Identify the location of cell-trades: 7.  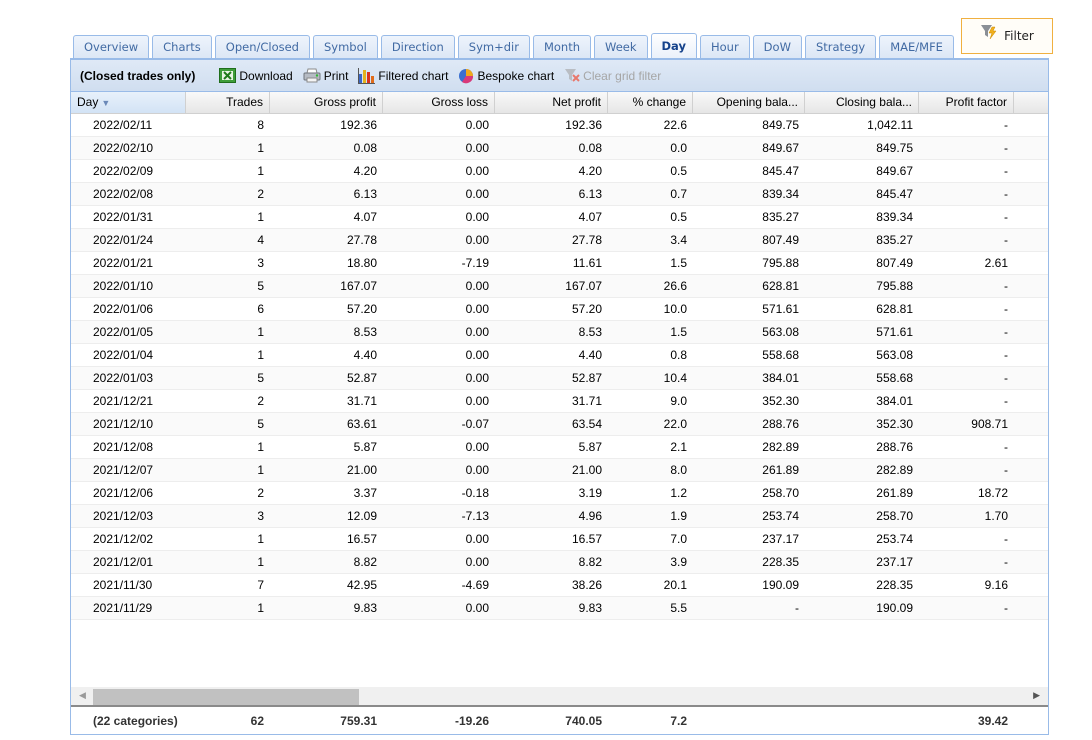
(260, 585).